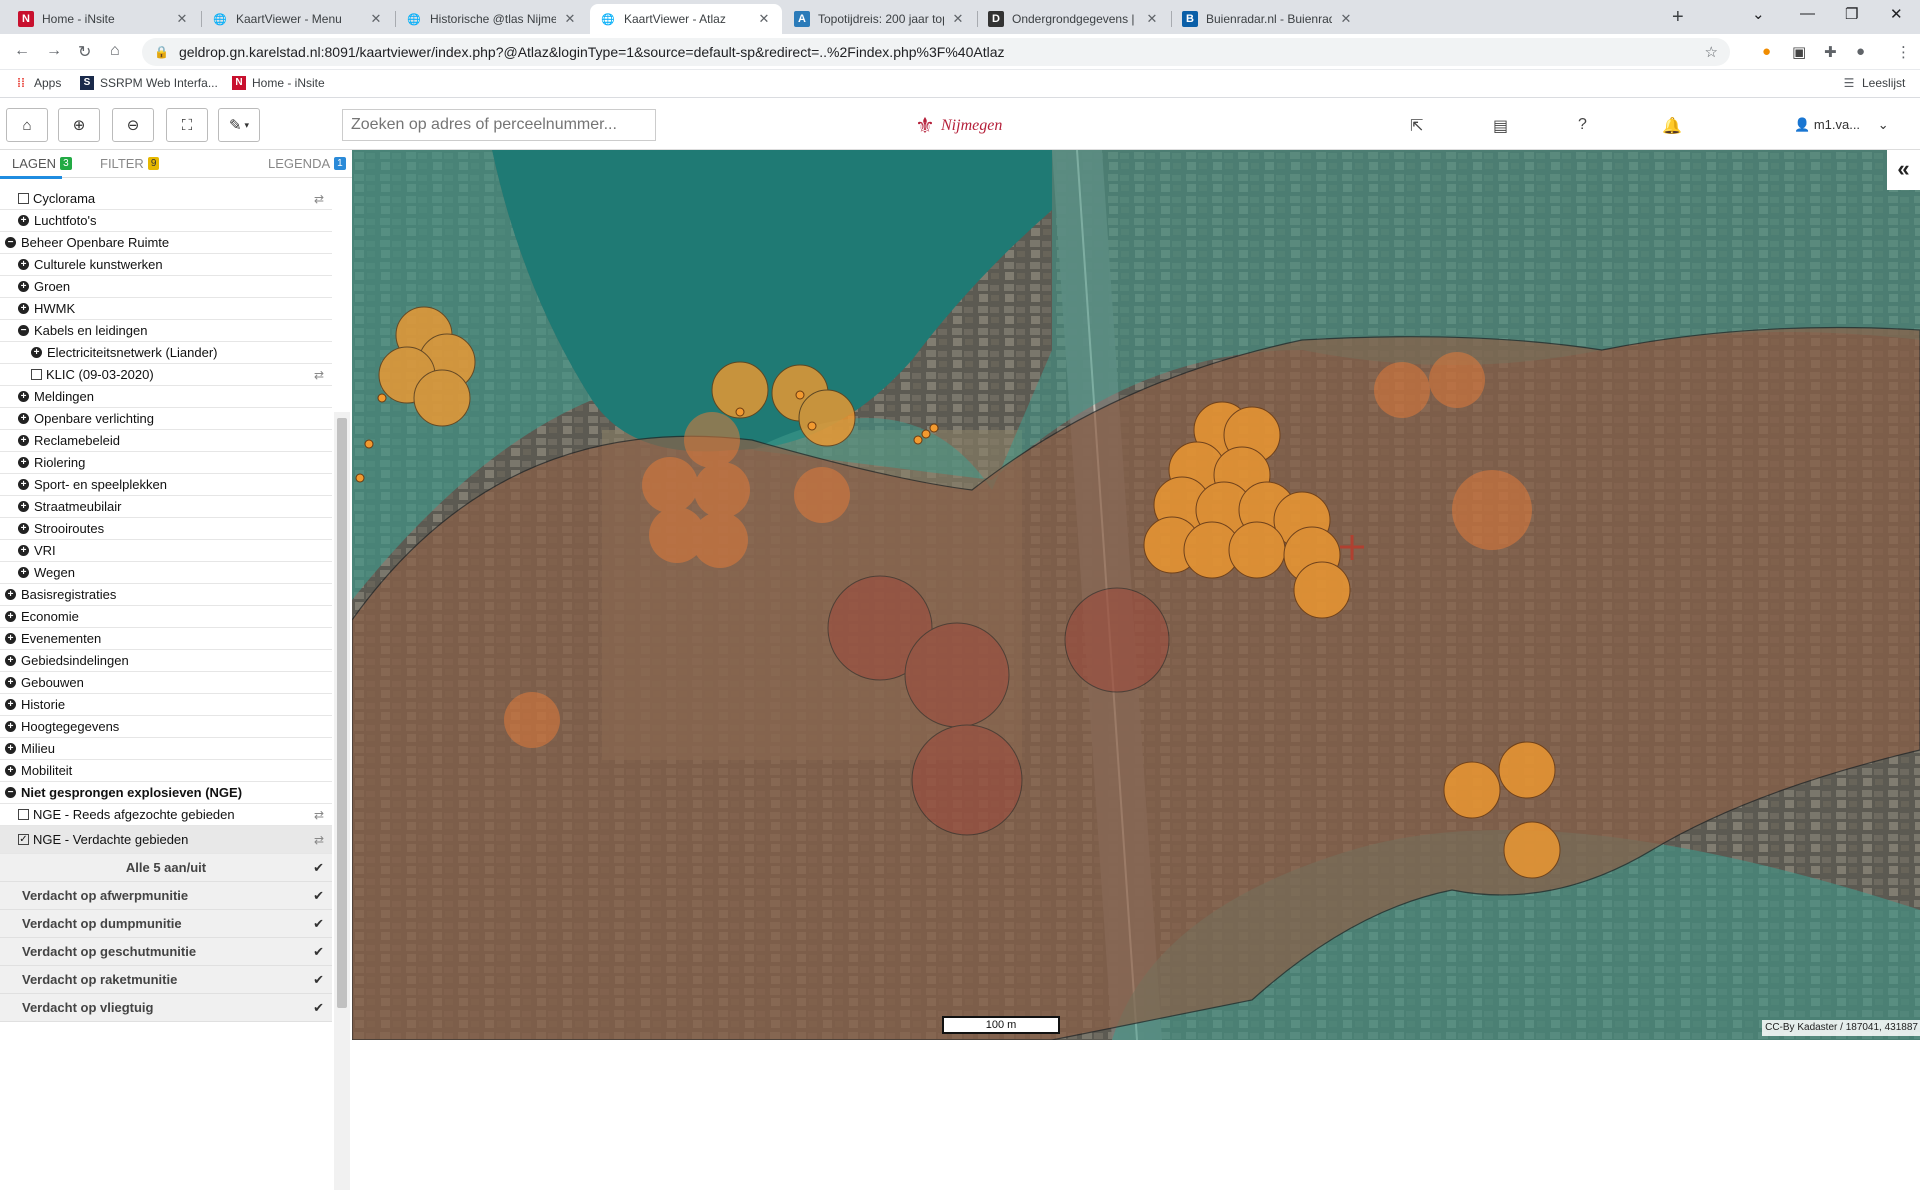 This screenshot has width=1920, height=1190. Describe the element at coordinates (166, 265) in the screenshot. I see `layer-row: + Culturele kunstwerken` at that location.